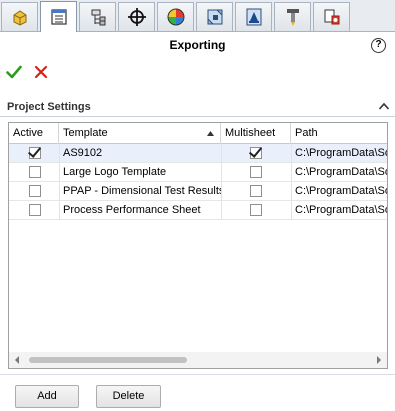 The height and width of the screenshot is (411, 395). Describe the element at coordinates (379, 360) in the screenshot. I see `scroll-right-arrow-icon` at that location.